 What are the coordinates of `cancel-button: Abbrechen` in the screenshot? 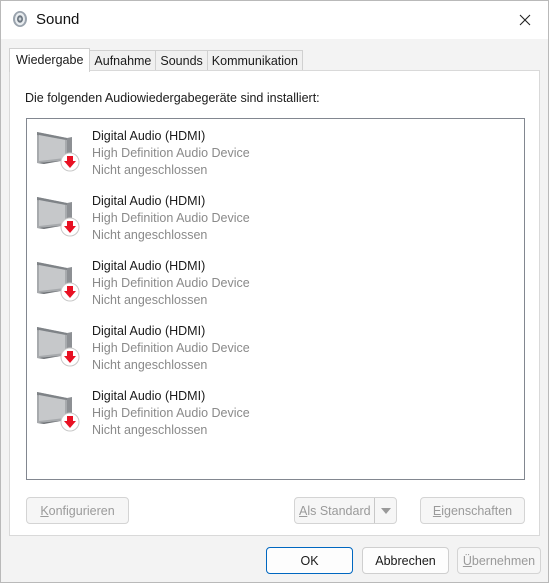 It's located at (405, 560).